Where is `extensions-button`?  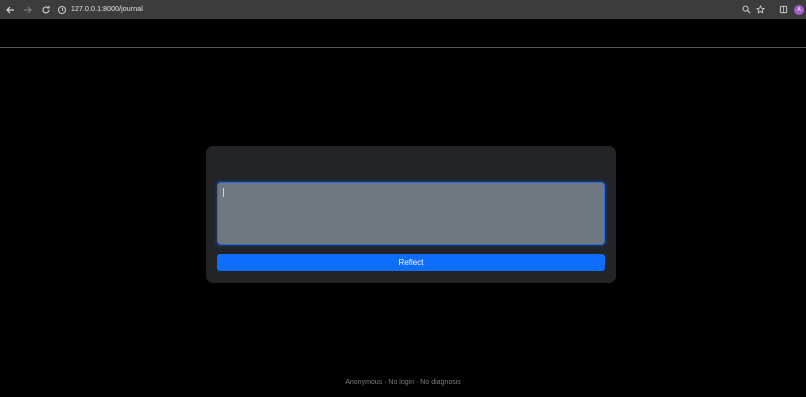 extensions-button is located at coordinates (783, 10).